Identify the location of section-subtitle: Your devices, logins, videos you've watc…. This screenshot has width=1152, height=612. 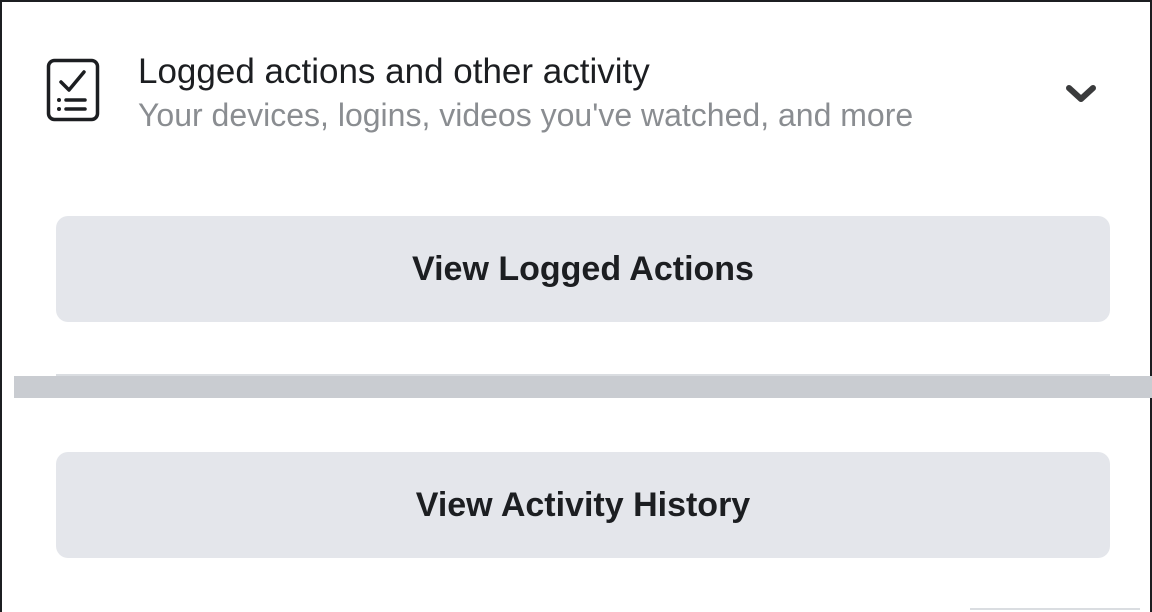
(526, 115).